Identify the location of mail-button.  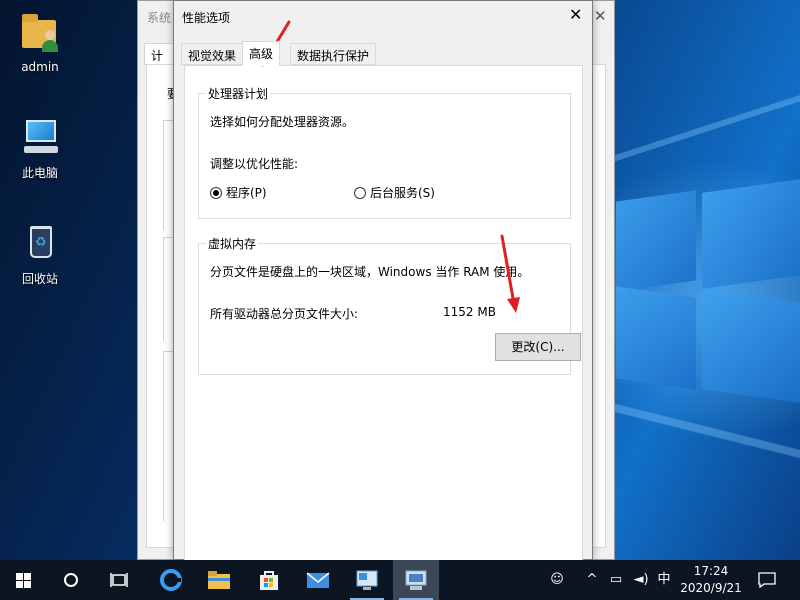
(318, 580).